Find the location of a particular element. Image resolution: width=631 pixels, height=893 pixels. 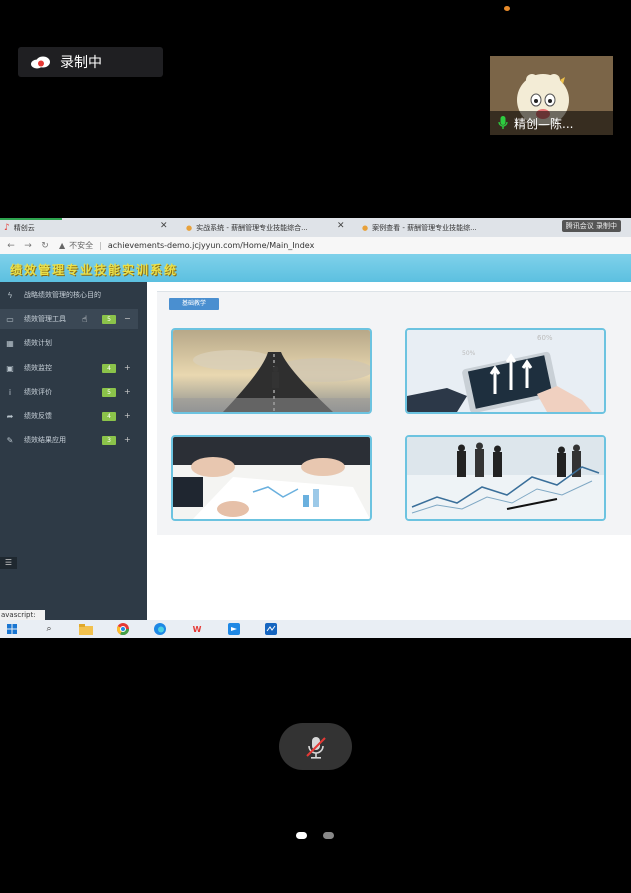

sidebar-item-evaluation: i 绩效评价 5 + is located at coordinates (73, 392).